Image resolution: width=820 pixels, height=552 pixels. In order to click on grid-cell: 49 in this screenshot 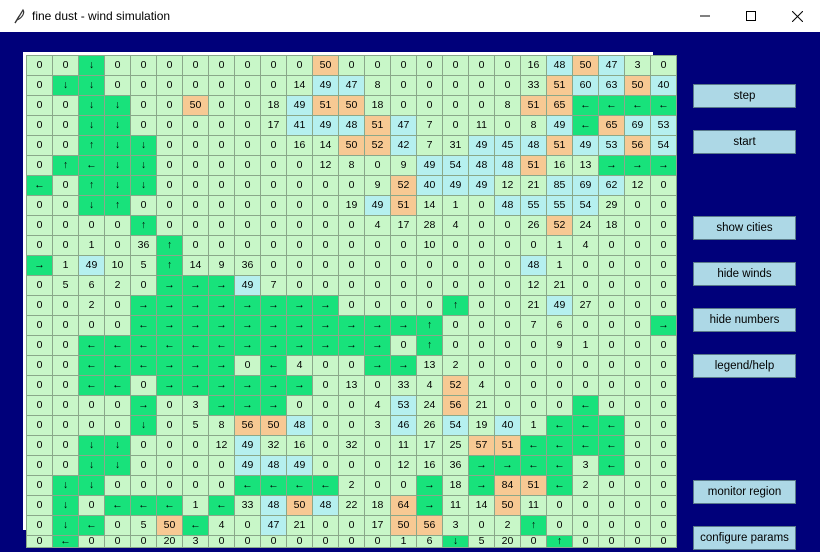, I will do `click(325, 85)`.